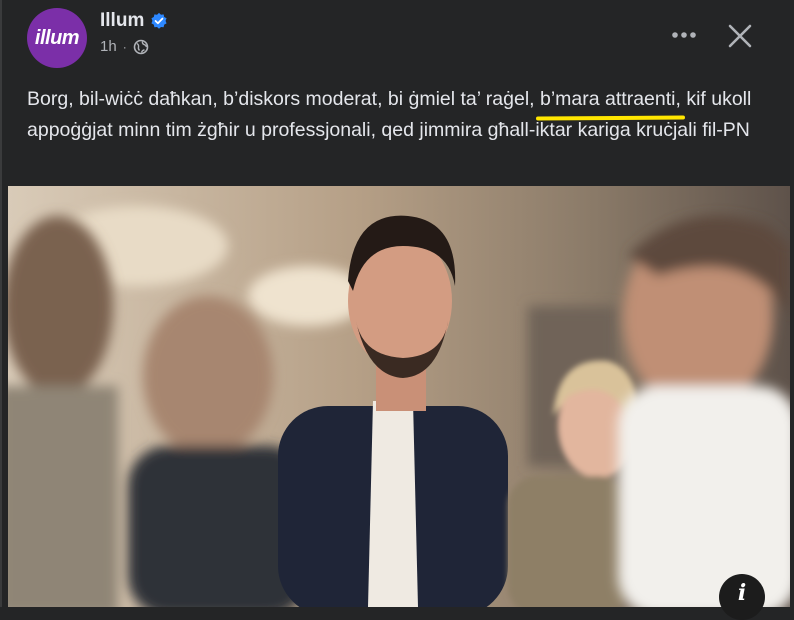  I want to click on close-icon, so click(740, 36).